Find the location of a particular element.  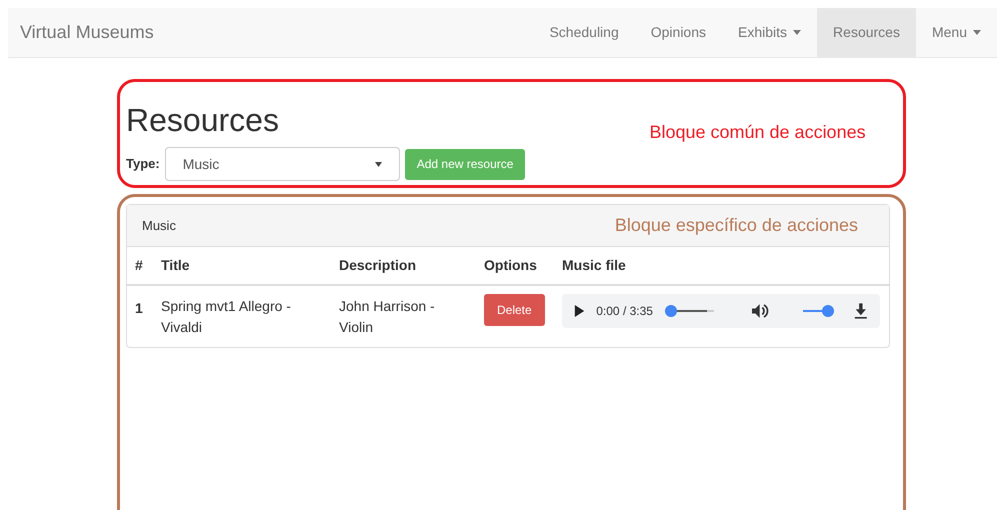

nav-link: Menu is located at coordinates (956, 32).